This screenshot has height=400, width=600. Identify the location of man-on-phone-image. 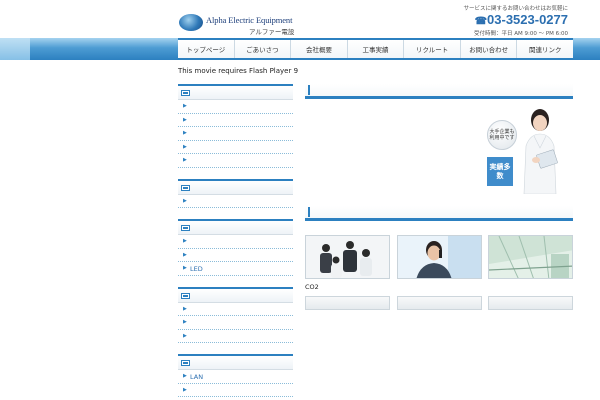
(439, 257).